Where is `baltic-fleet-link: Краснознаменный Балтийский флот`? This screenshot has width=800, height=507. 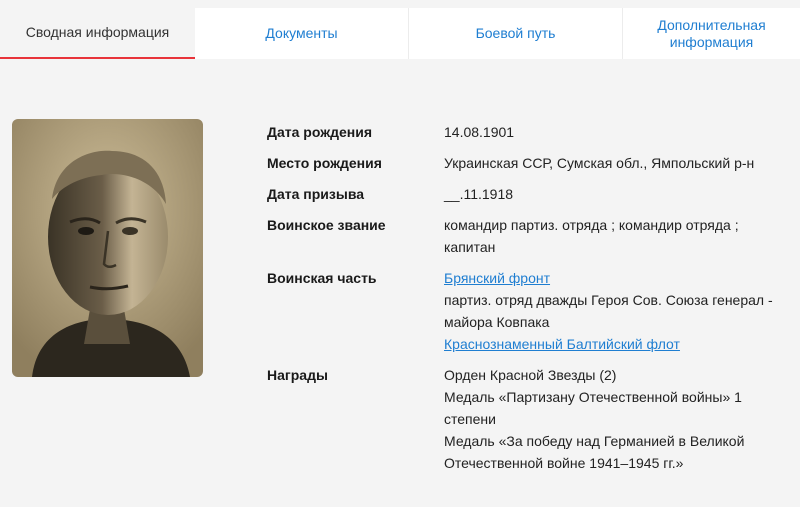 baltic-fleet-link: Краснознаменный Балтийский флот is located at coordinates (615, 344).